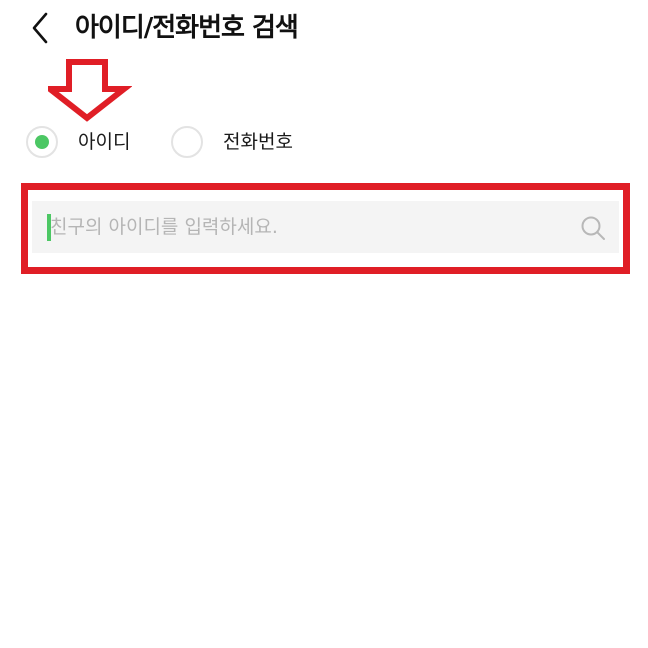  I want to click on search-placeholder: 친구의 아이디를 입력하세요., so click(164, 227).